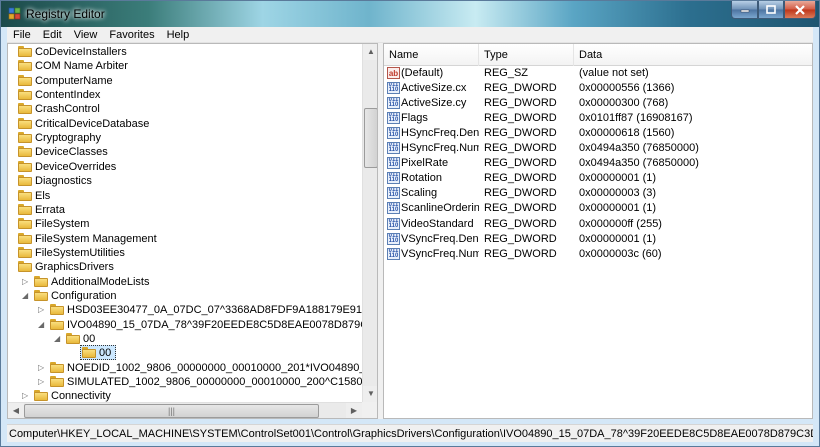  I want to click on maximize-icon, so click(771, 9).